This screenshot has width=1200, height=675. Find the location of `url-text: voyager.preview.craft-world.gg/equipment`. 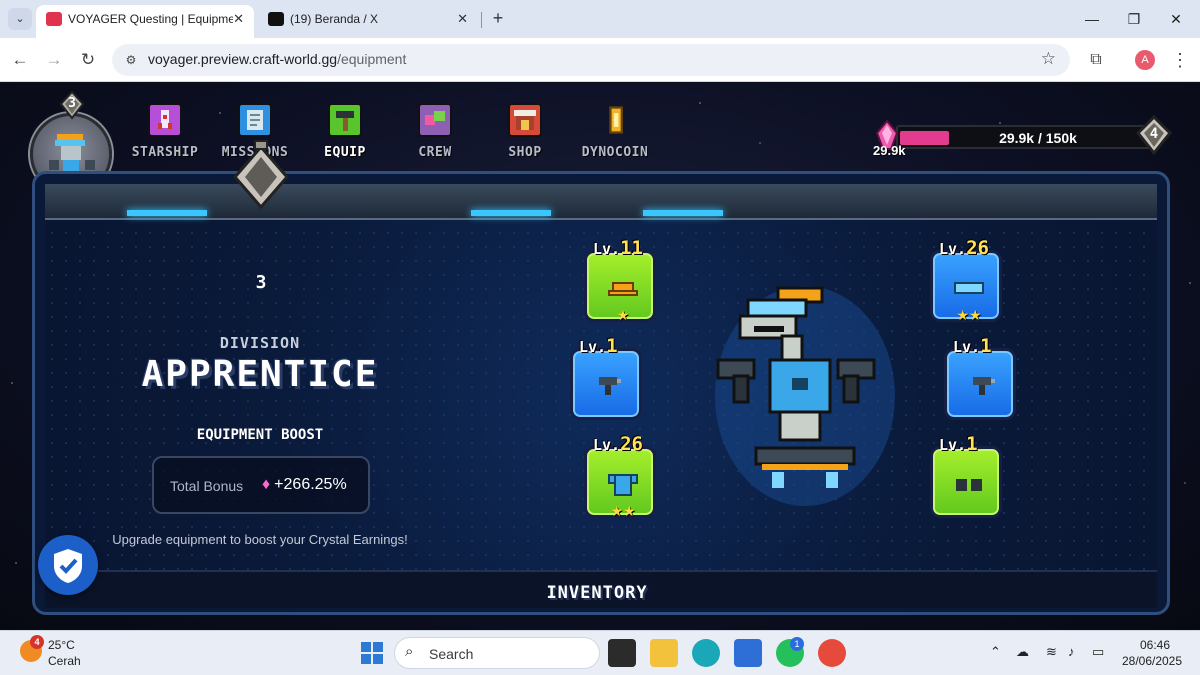

url-text: voyager.preview.craft-world.gg/equipment is located at coordinates (277, 59).